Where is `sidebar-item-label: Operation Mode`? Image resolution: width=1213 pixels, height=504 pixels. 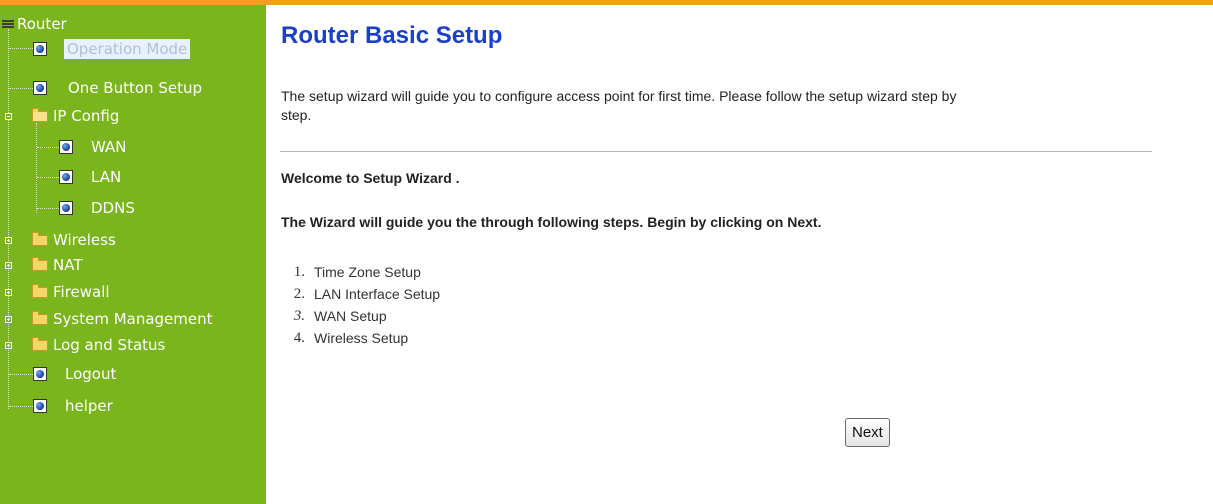
sidebar-item-label: Operation Mode is located at coordinates (127, 49).